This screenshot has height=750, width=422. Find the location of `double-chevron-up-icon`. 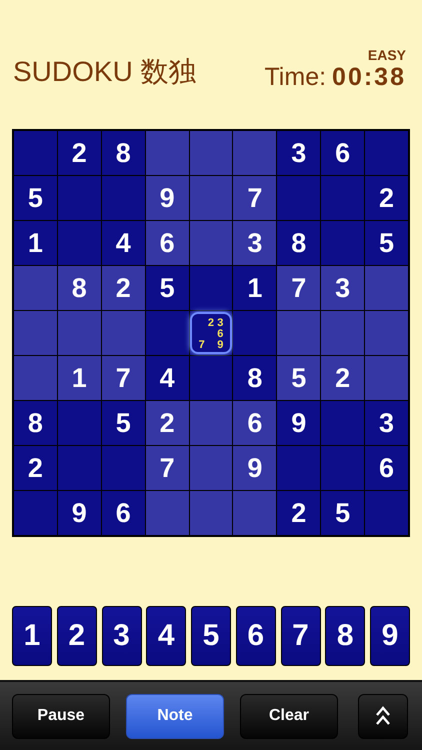

double-chevron-up-icon is located at coordinates (383, 716).